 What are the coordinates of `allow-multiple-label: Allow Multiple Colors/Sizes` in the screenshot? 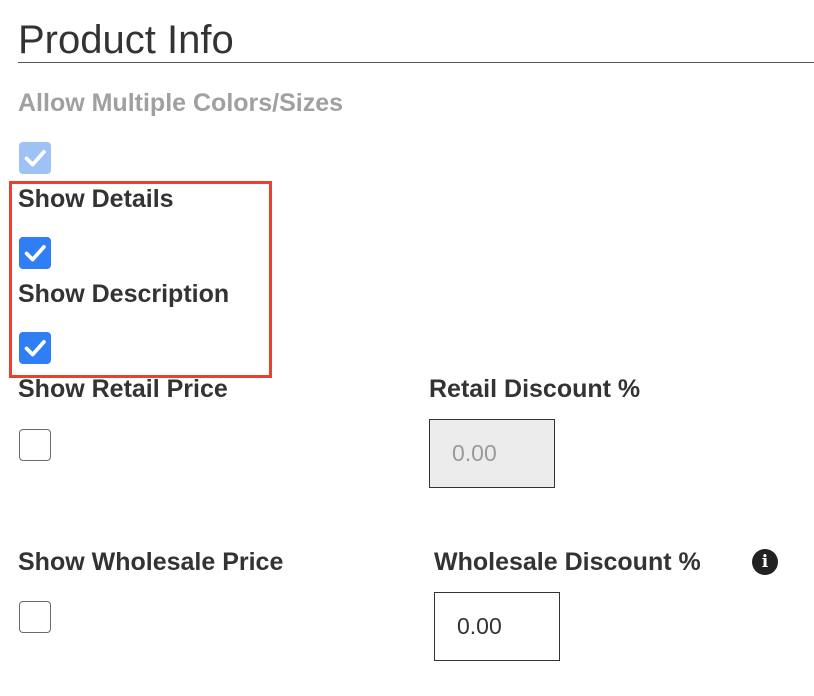 It's located at (181, 103).